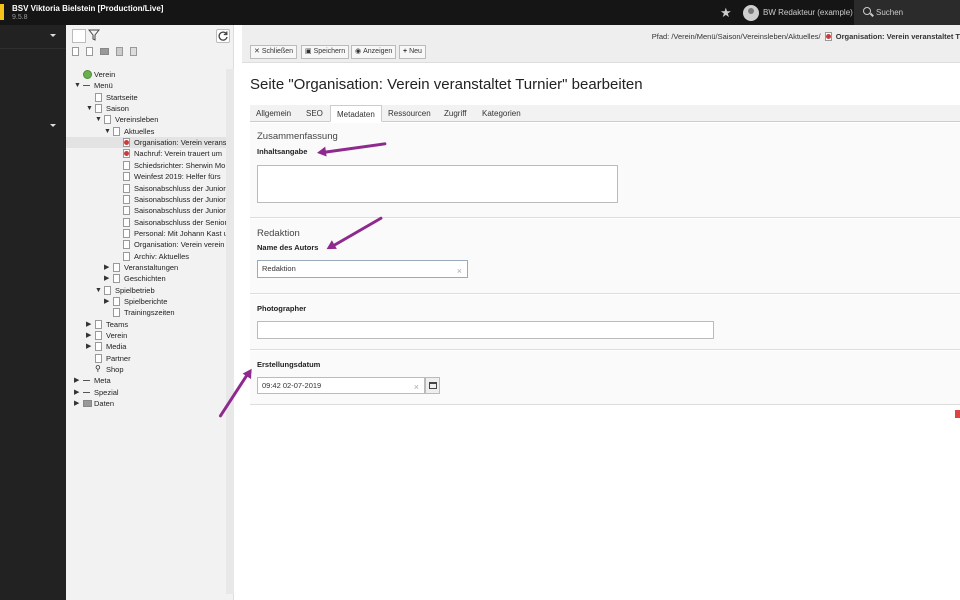 Image resolution: width=960 pixels, height=600 pixels. What do you see at coordinates (432, 385) in the screenshot?
I see `calendar-button` at bounding box center [432, 385].